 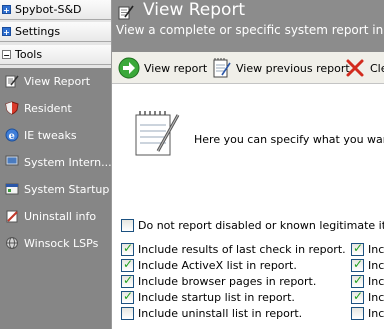 What do you see at coordinates (6, 55) in the screenshot?
I see `collapse-minus-icon: −` at bounding box center [6, 55].